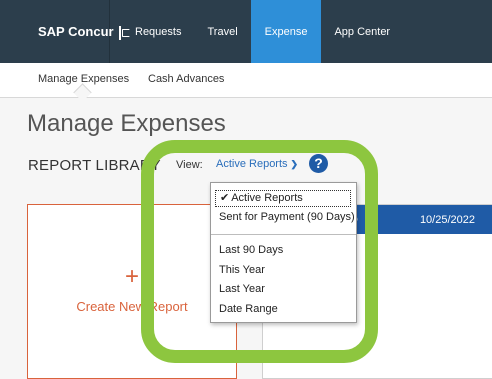 The width and height of the screenshot is (492, 379). I want to click on concur-c-icon, so click(124, 32).